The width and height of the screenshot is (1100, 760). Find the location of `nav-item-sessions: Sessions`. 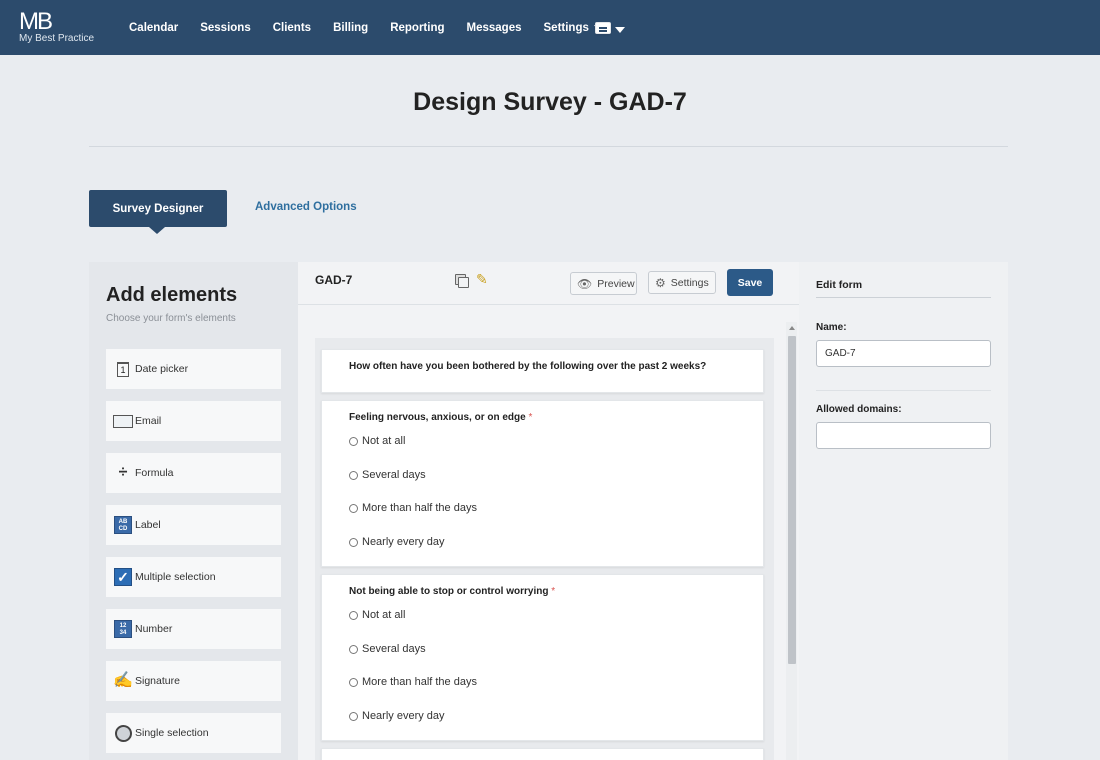

nav-item-sessions: Sessions is located at coordinates (225, 28).